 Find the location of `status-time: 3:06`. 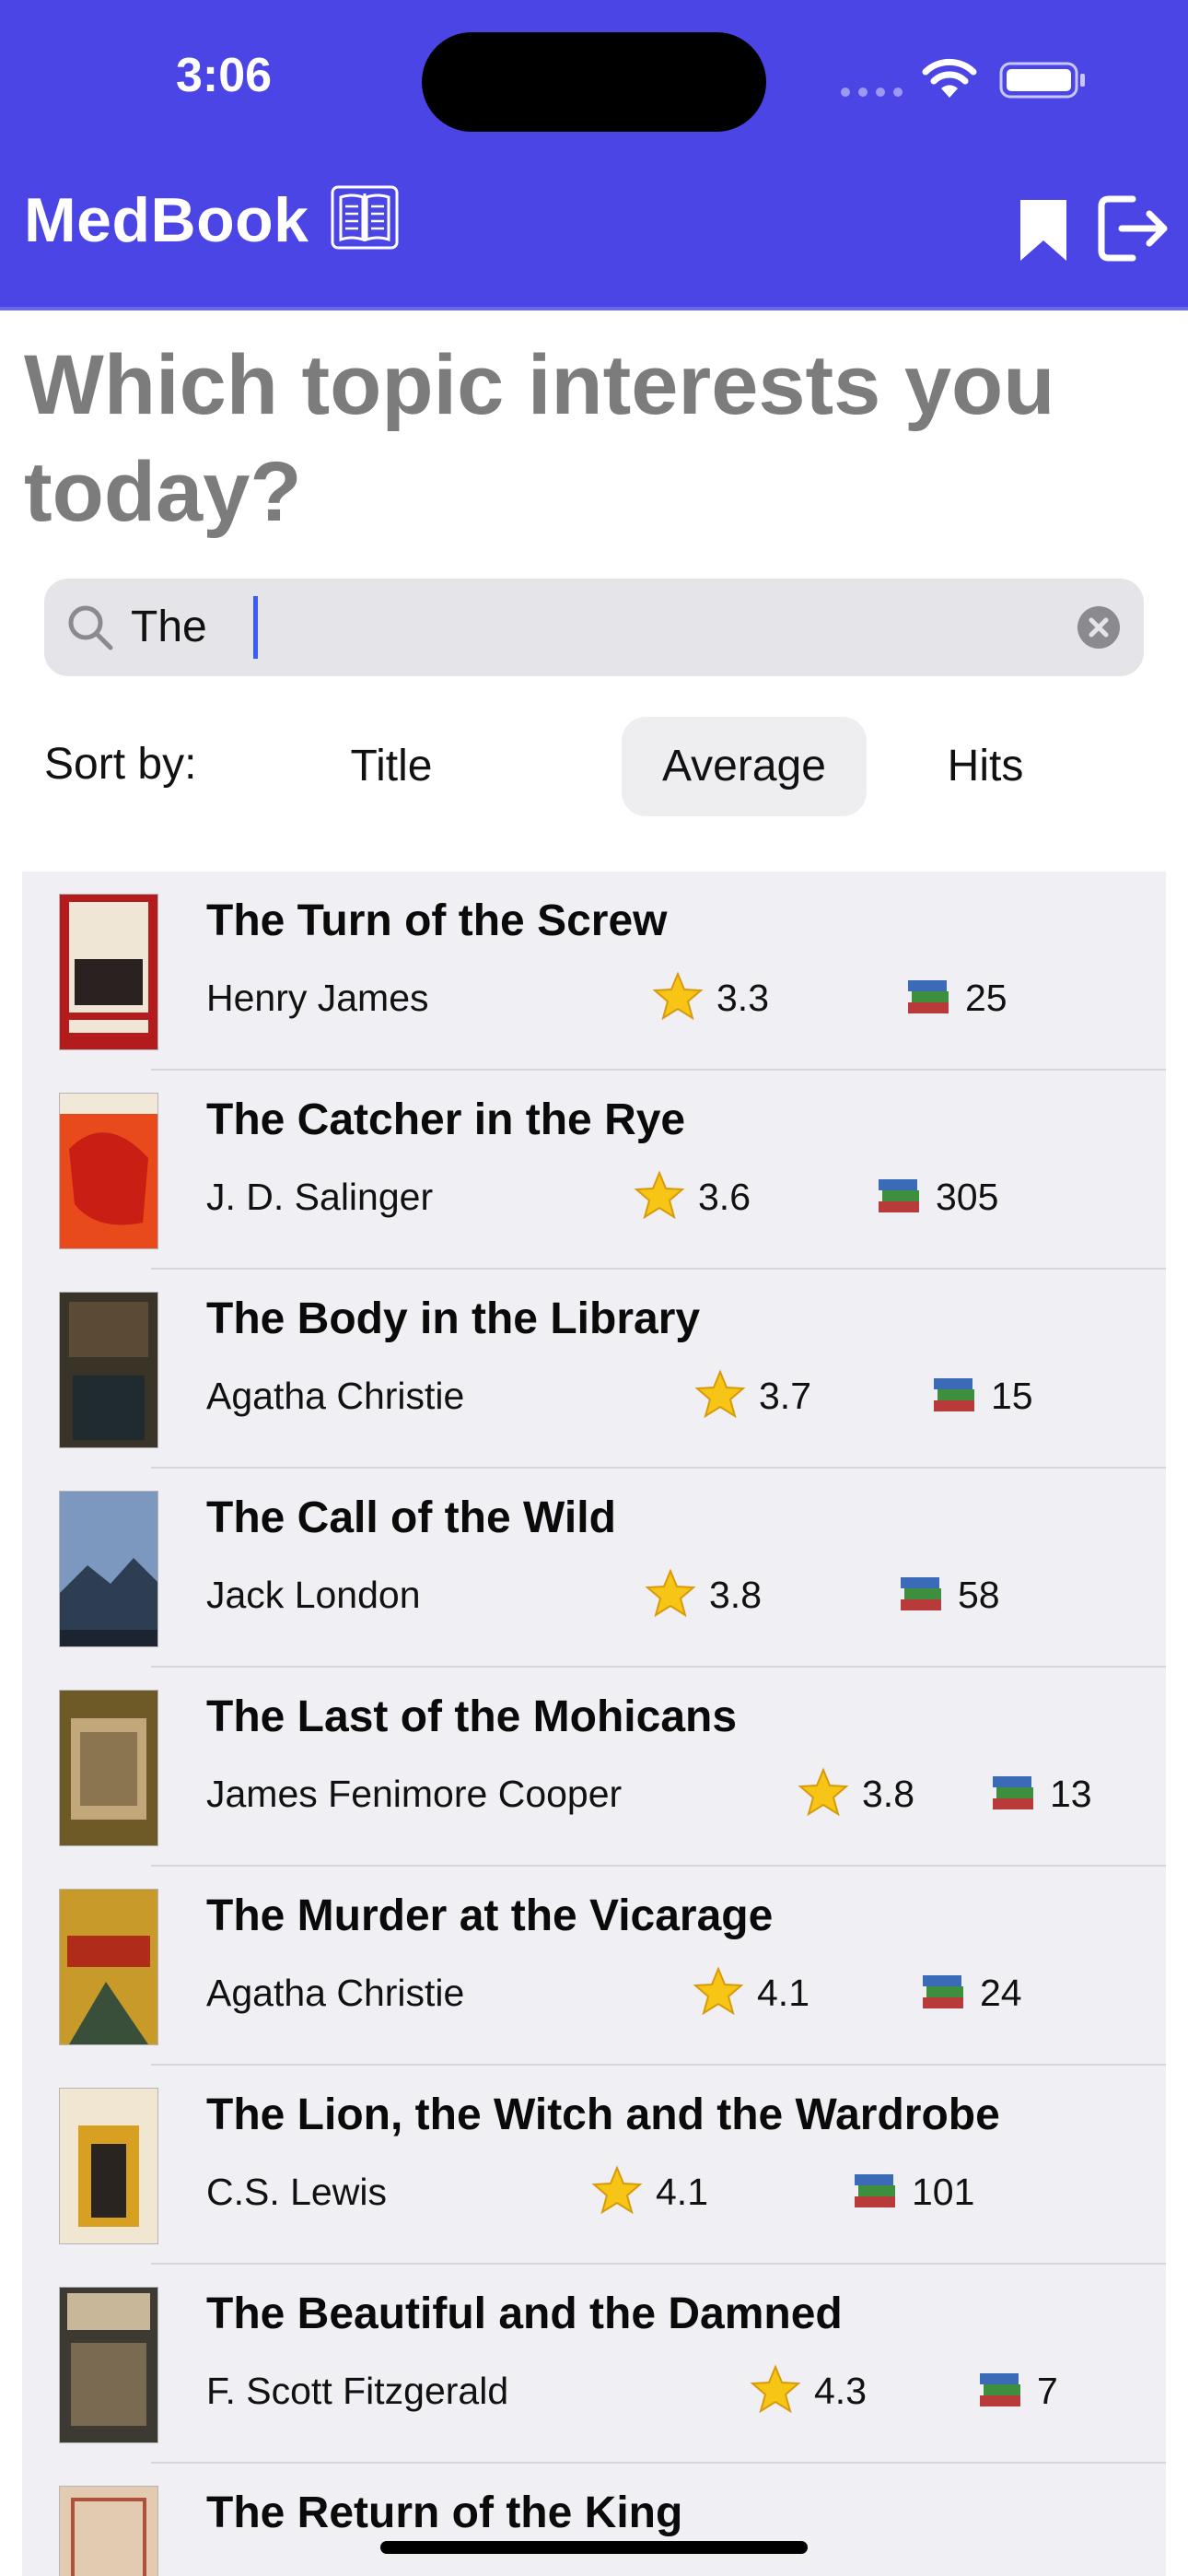

status-time: 3:06 is located at coordinates (224, 75).